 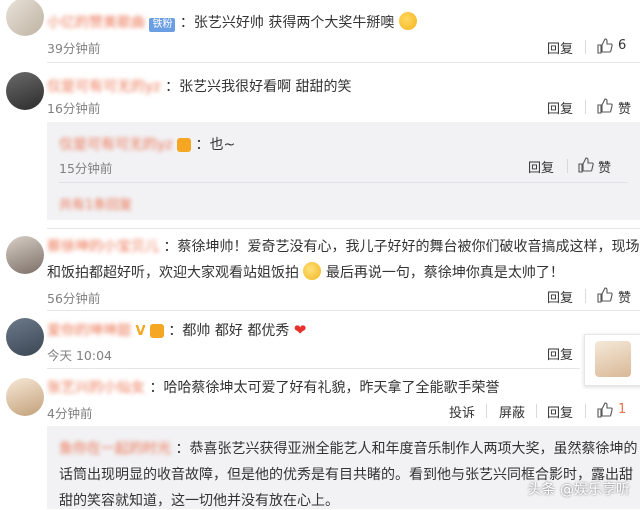 I want to click on comment-text: ：张艺兴我很好看啊 甜甜的笑, so click(x=258, y=87).